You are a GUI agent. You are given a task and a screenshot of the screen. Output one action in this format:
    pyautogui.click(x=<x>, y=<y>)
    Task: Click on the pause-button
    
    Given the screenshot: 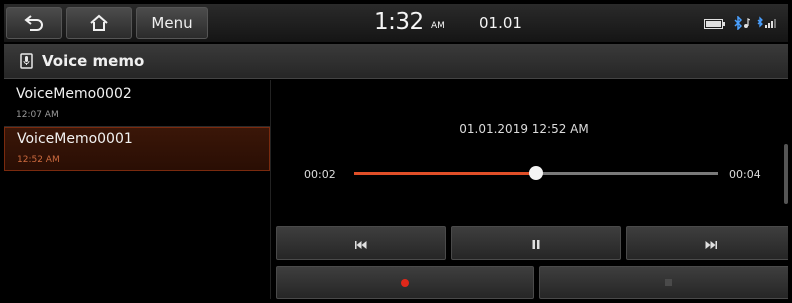 What is the action you would take?
    pyautogui.click(x=536, y=243)
    